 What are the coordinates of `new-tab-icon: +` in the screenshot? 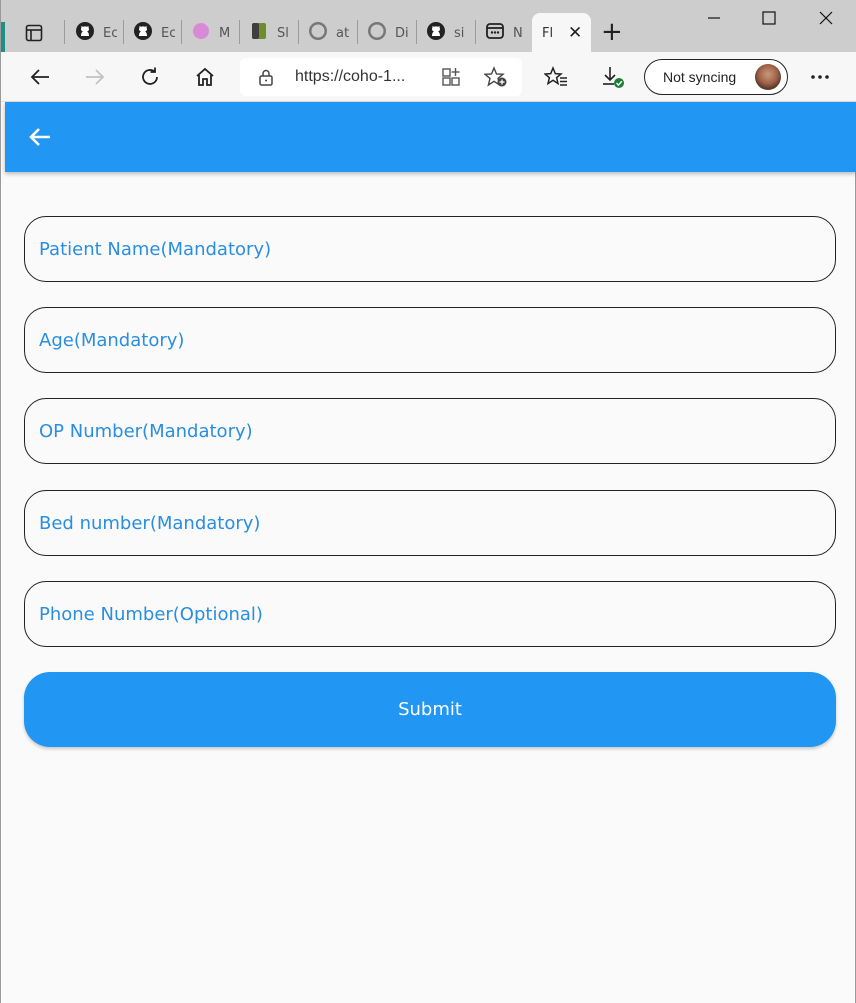 It's located at (612, 32).